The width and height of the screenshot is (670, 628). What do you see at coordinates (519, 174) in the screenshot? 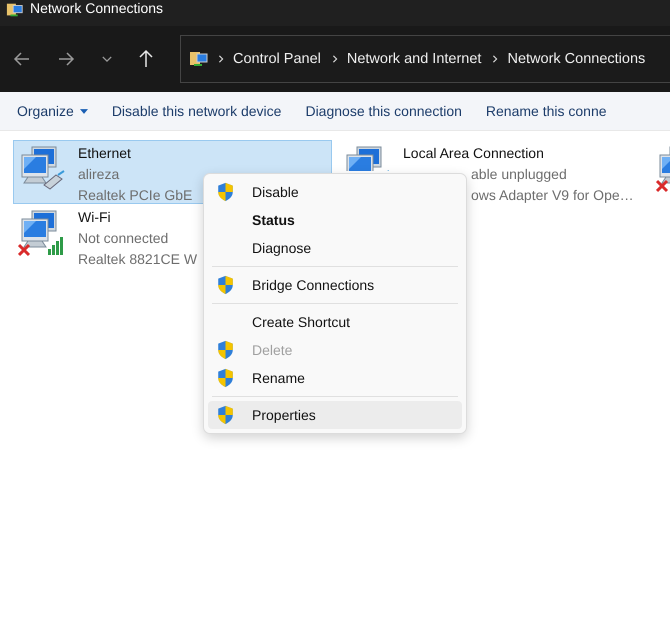
I see `connection-status: able unplugged` at bounding box center [519, 174].